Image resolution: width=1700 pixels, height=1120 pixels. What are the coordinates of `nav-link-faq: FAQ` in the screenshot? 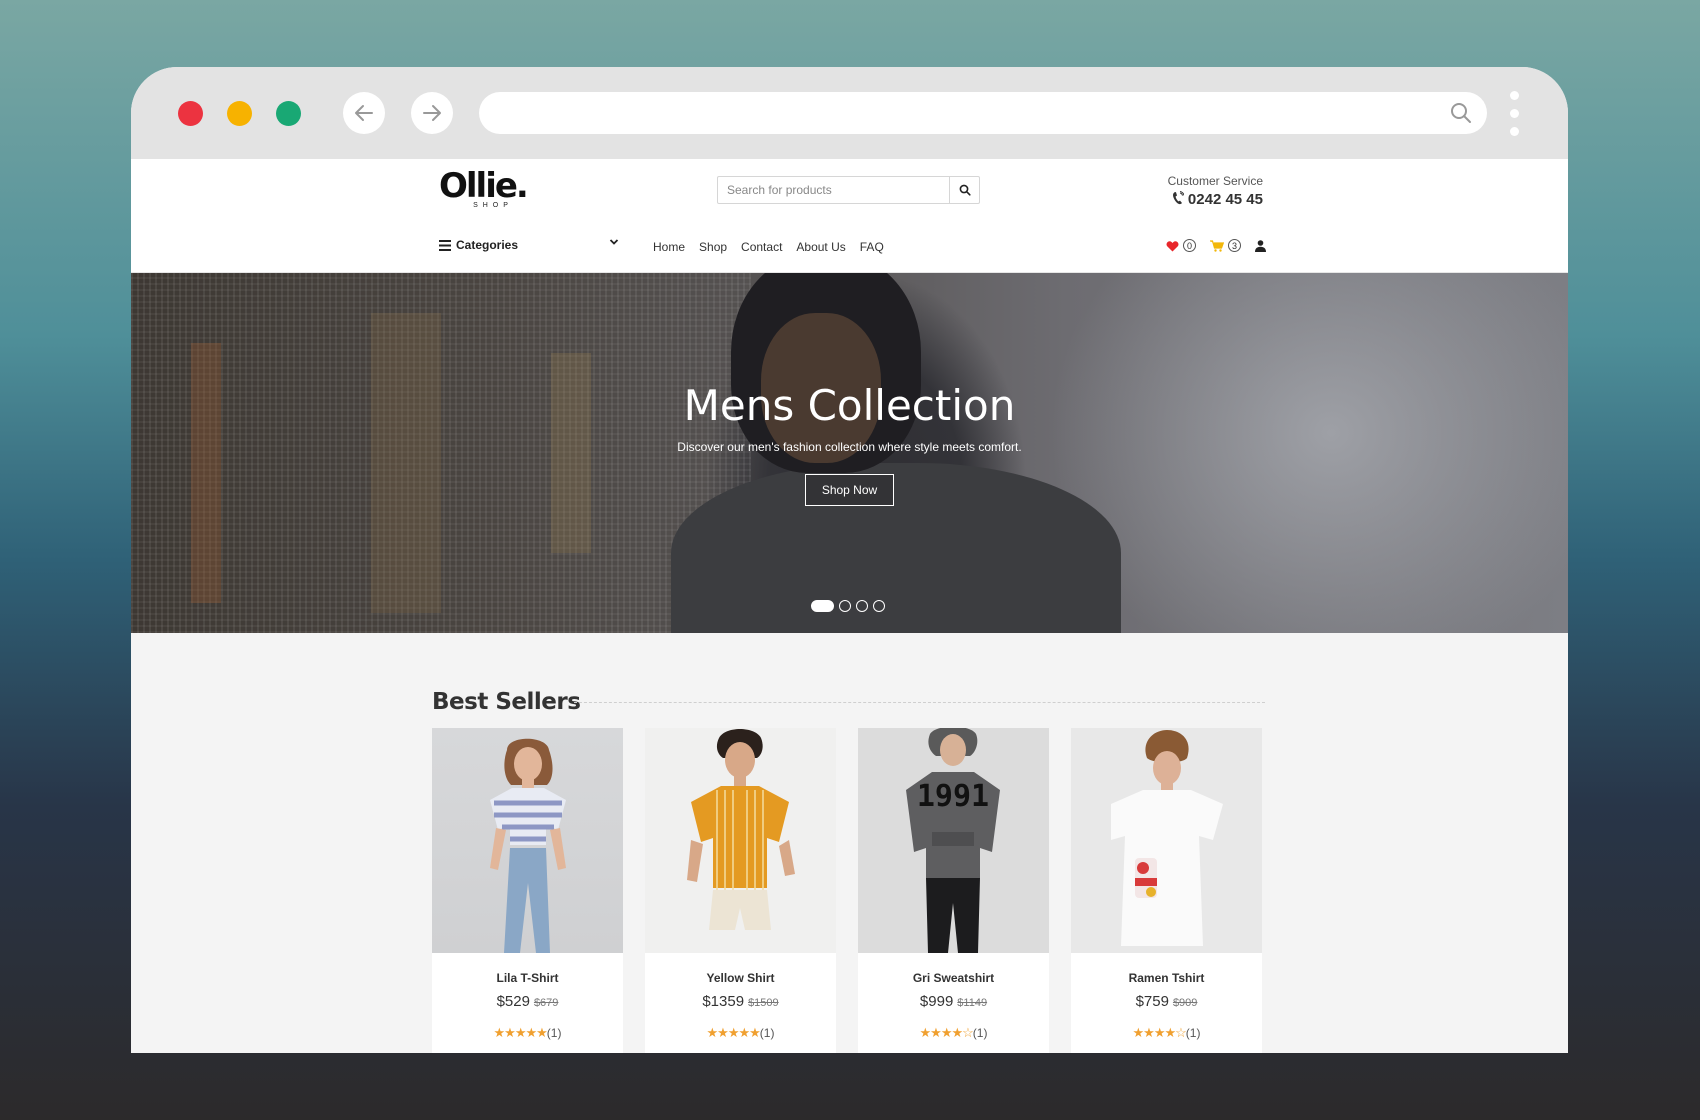 It's located at (872, 247).